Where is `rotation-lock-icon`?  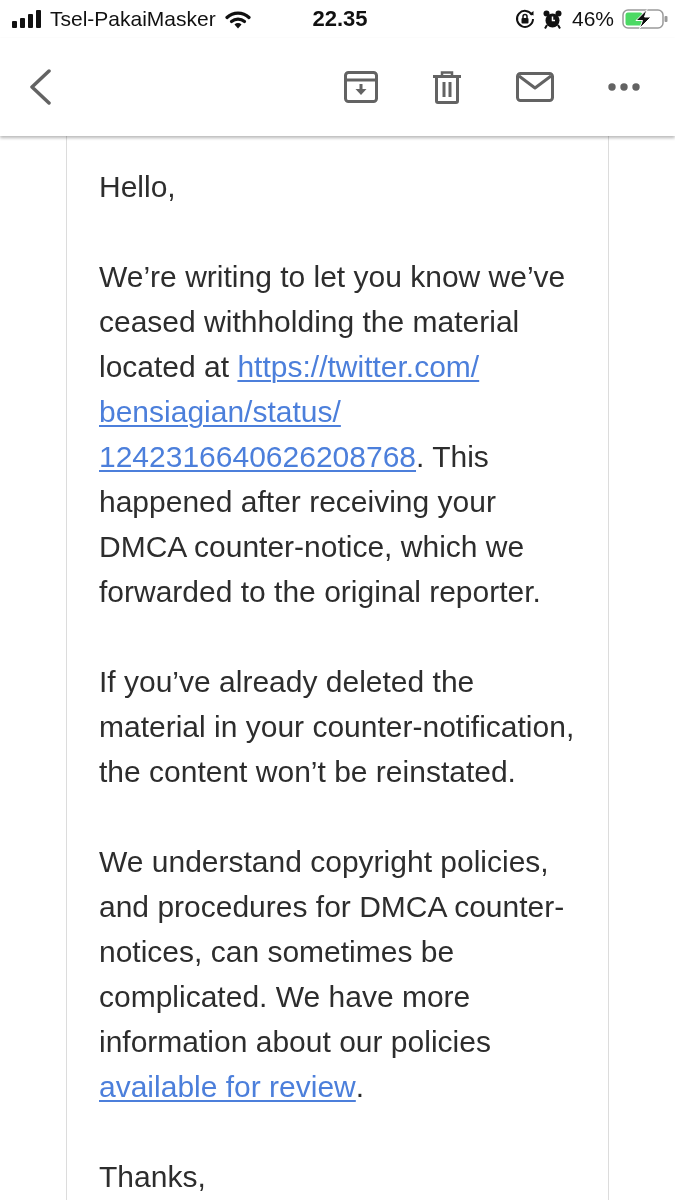
rotation-lock-icon is located at coordinates (524, 19).